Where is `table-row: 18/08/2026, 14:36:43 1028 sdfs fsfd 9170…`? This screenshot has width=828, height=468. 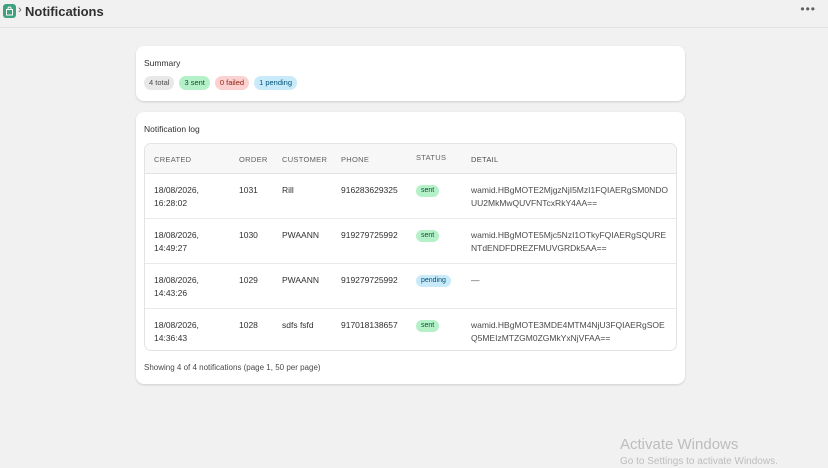 table-row: 18/08/2026, 14:36:43 1028 sdfs fsfd 9170… is located at coordinates (410, 329).